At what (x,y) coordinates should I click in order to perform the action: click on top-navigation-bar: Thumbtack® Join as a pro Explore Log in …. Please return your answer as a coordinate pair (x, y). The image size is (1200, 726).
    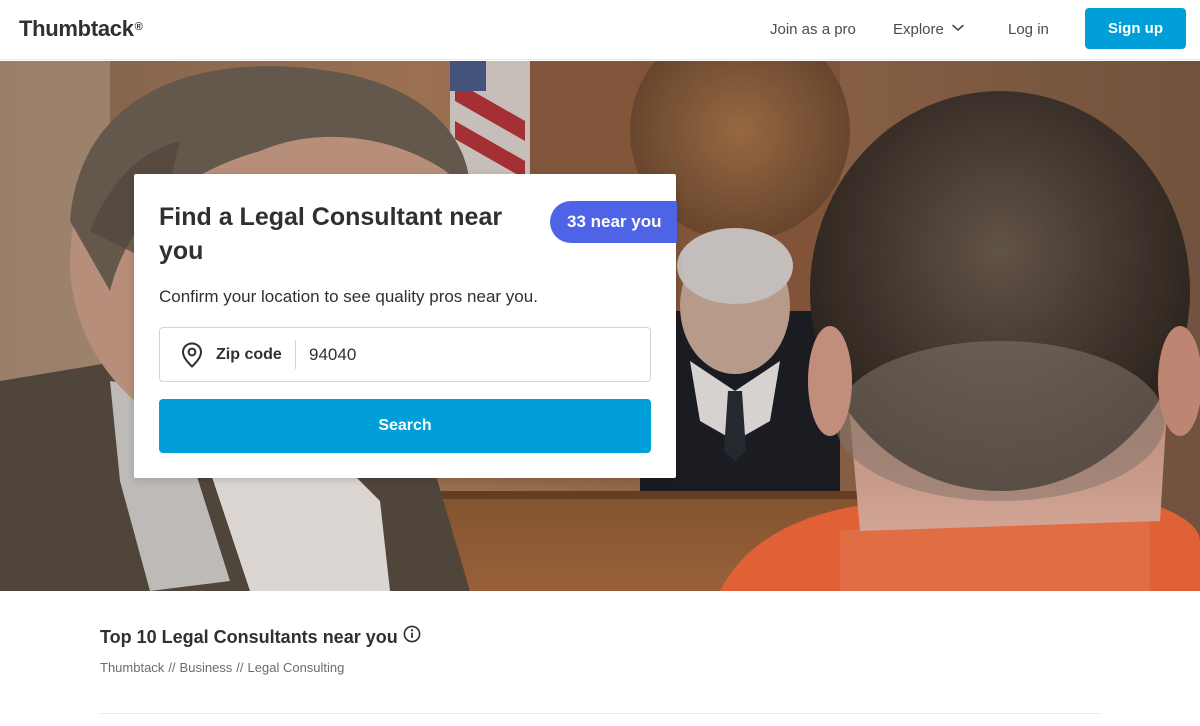
    Looking at the image, I should click on (600, 30).